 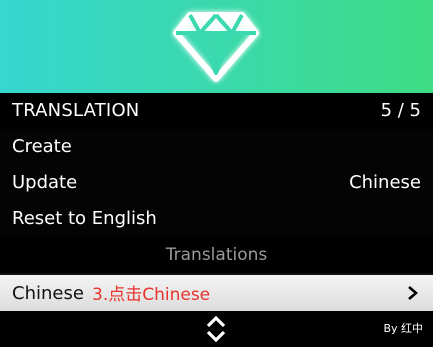 I want to click on menu-item-update: Update Chinese, so click(x=216, y=183).